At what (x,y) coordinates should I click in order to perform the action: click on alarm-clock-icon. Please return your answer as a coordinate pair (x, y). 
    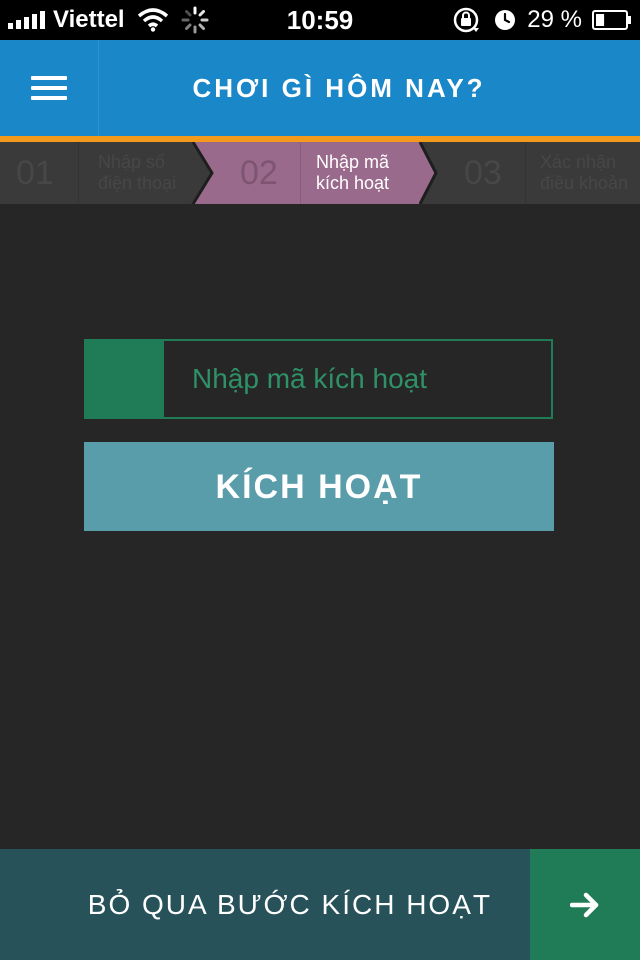
    Looking at the image, I should click on (505, 20).